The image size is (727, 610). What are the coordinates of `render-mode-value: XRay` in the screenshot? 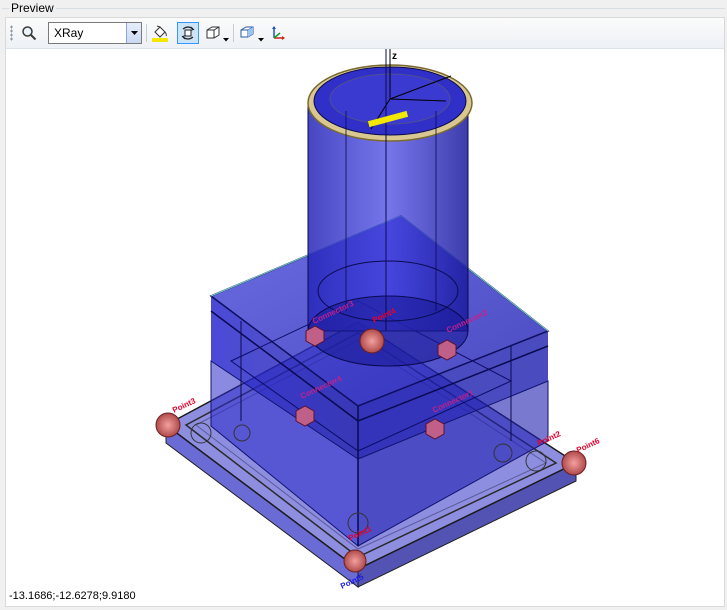 It's located at (69, 33).